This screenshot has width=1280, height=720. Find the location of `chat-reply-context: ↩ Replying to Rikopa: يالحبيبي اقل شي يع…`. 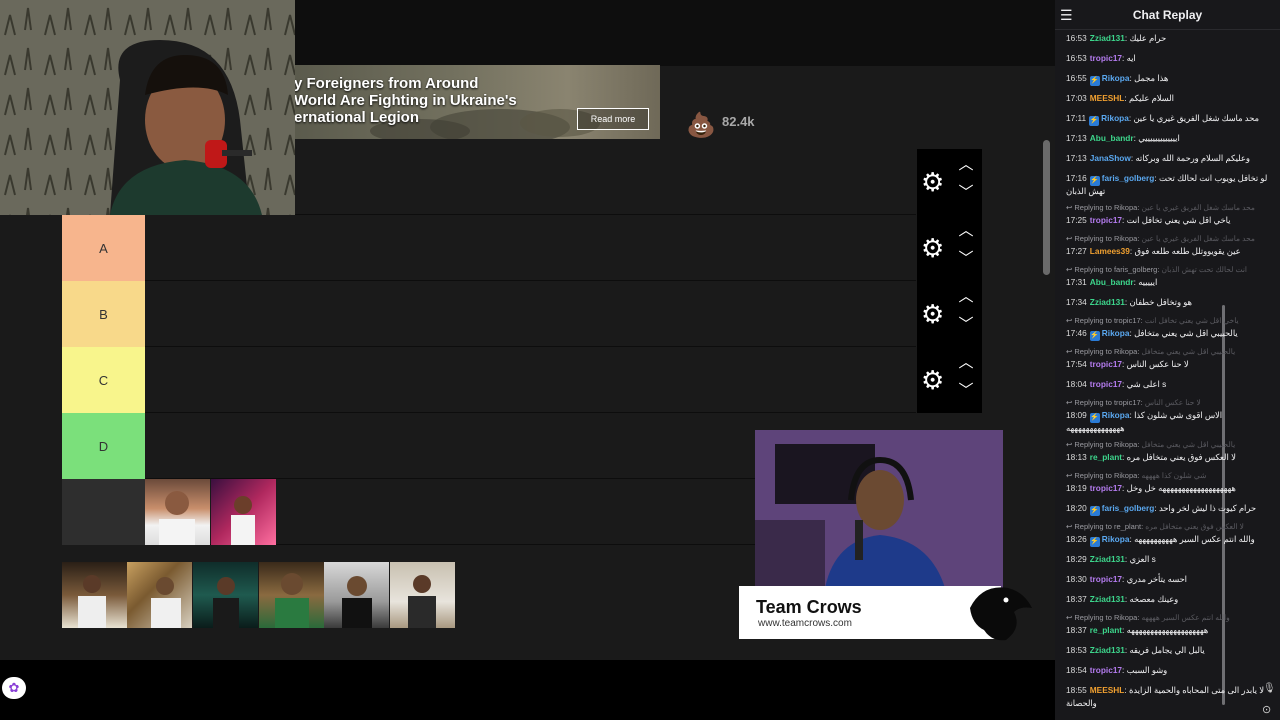

chat-reply-context: ↩ Replying to Rikopa: يالحبيبي اقل شي يع… is located at coordinates (1166, 352).